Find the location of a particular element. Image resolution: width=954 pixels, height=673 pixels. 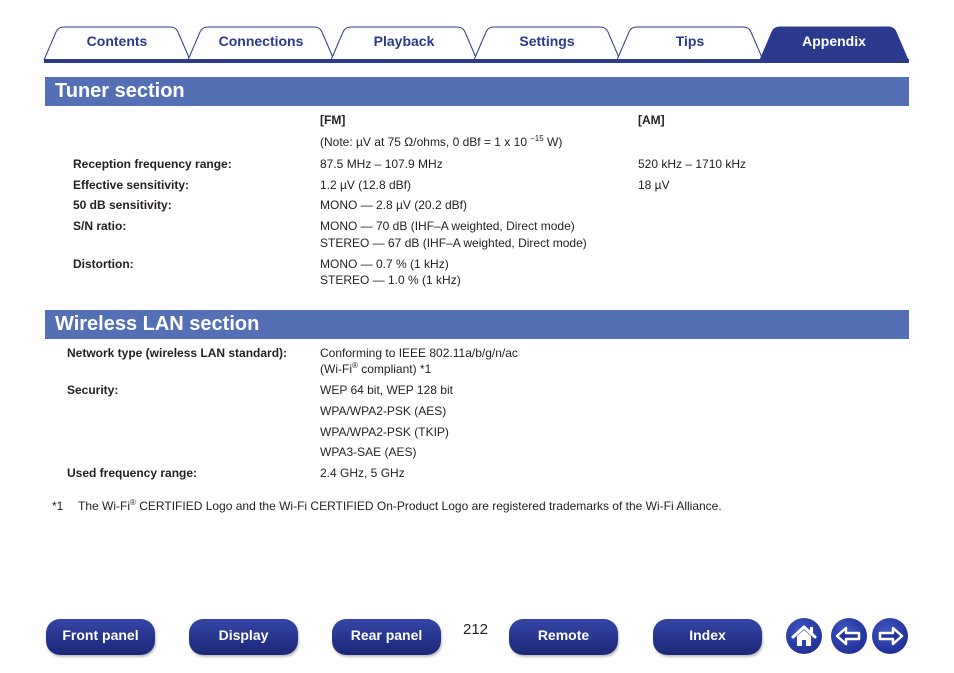

spec-label: Security: is located at coordinates (93, 390).